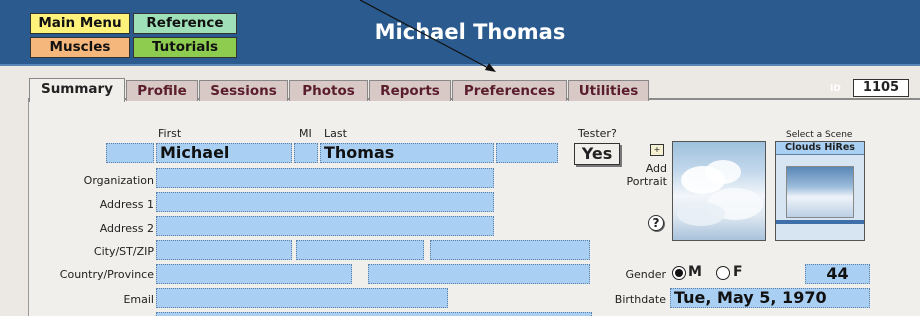 This screenshot has height=316, width=920. I want to click on address2-label: Address 2, so click(126, 228).